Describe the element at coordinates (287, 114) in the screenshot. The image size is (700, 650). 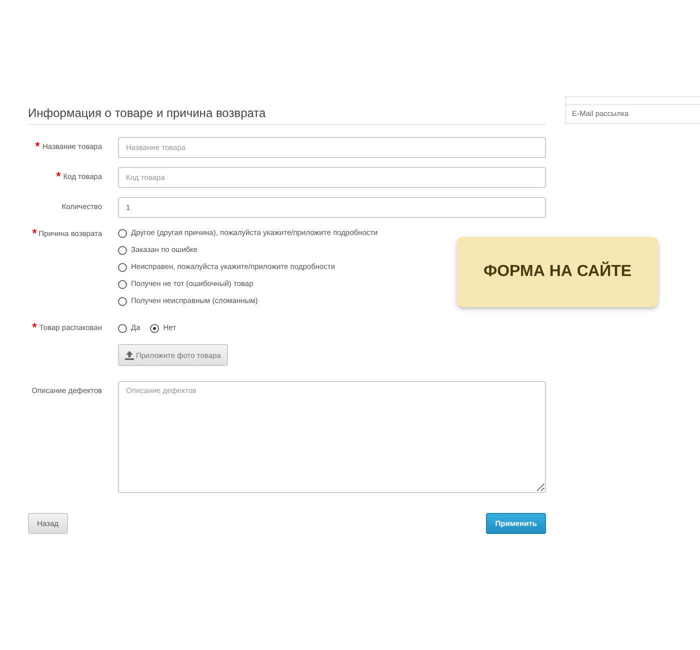
I see `section-heading: Информация о товаре и причина возврата` at that location.